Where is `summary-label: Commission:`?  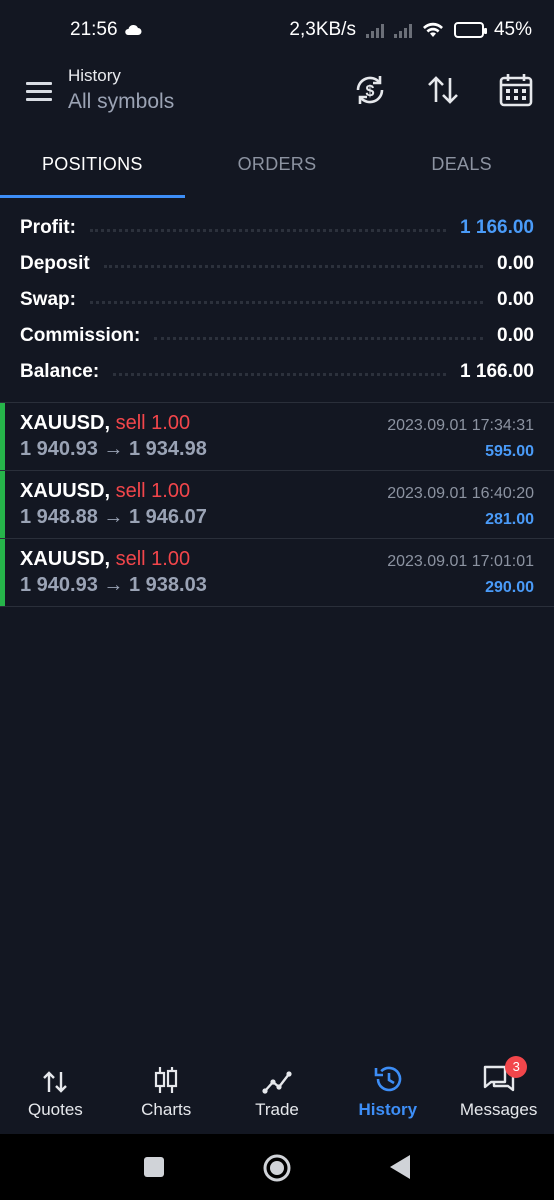
summary-label: Commission: is located at coordinates (80, 335).